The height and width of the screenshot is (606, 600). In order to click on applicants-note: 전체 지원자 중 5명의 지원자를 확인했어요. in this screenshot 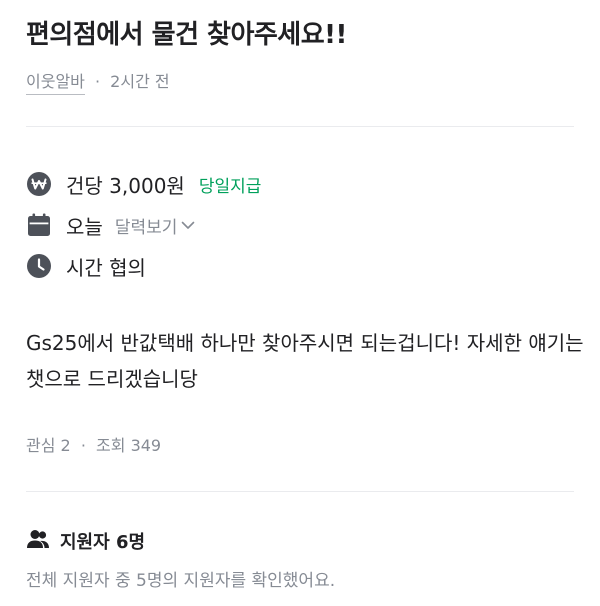, I will do `click(181, 581)`.